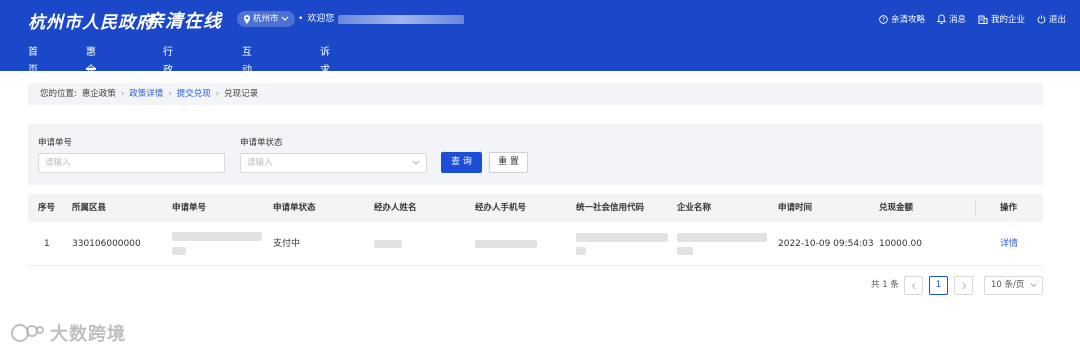 The height and width of the screenshot is (354, 1080). I want to click on cell-amount: 10000.00, so click(900, 244).